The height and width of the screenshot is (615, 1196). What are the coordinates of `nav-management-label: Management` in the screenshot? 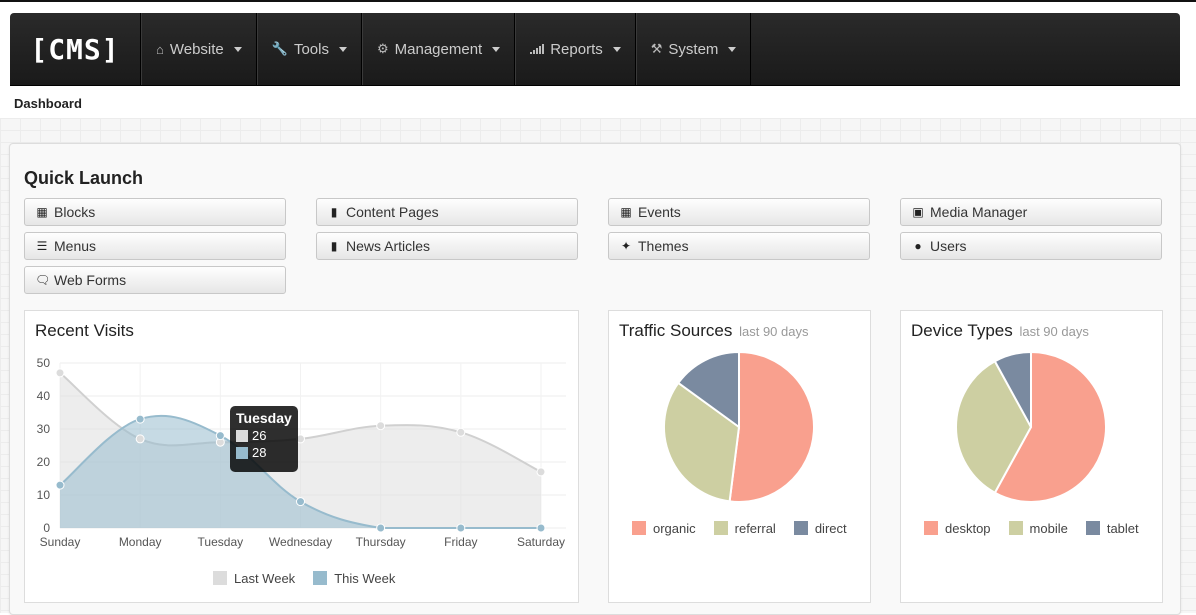 It's located at (438, 49).